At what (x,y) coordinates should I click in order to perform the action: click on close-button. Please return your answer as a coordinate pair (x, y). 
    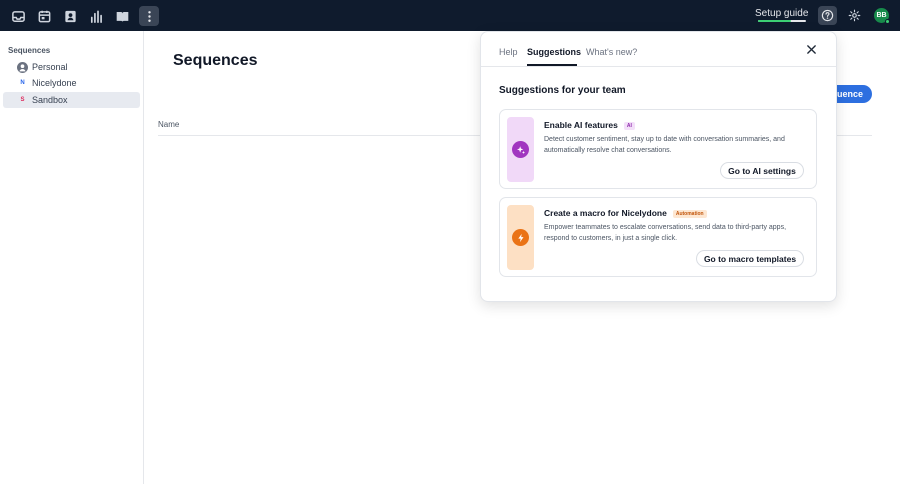
    Looking at the image, I should click on (811, 49).